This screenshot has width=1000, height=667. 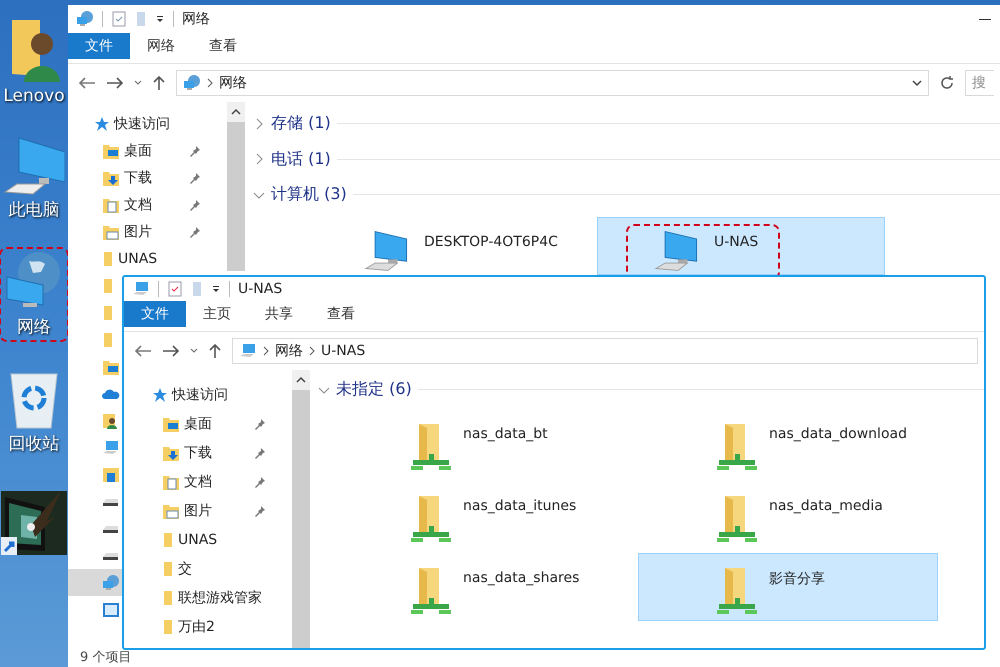 What do you see at coordinates (605, 351) in the screenshot?
I see `address-bar: 网络 U-NAS` at bounding box center [605, 351].